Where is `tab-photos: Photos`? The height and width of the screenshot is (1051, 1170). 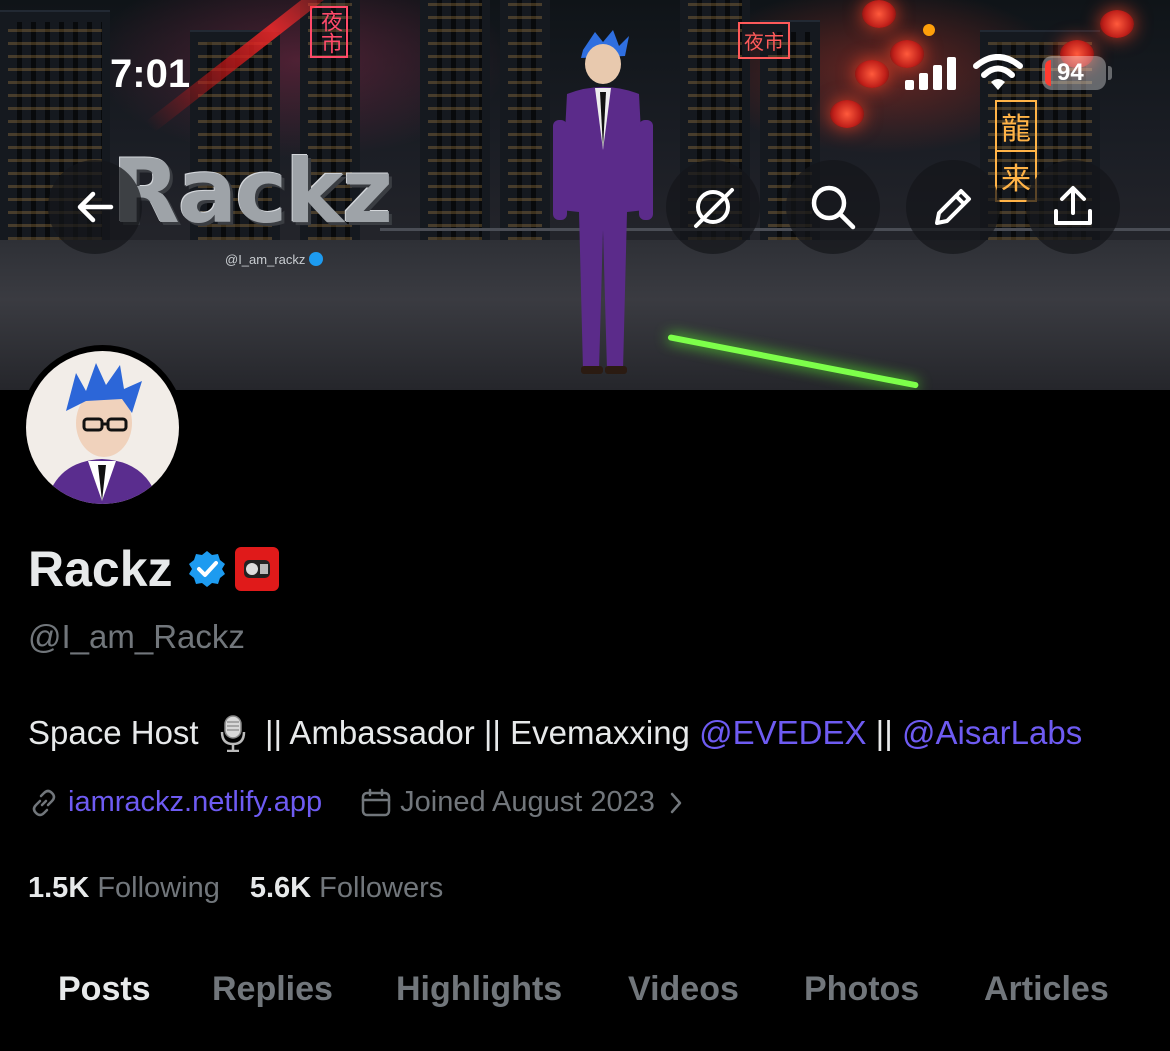 tab-photos: Photos is located at coordinates (861, 989).